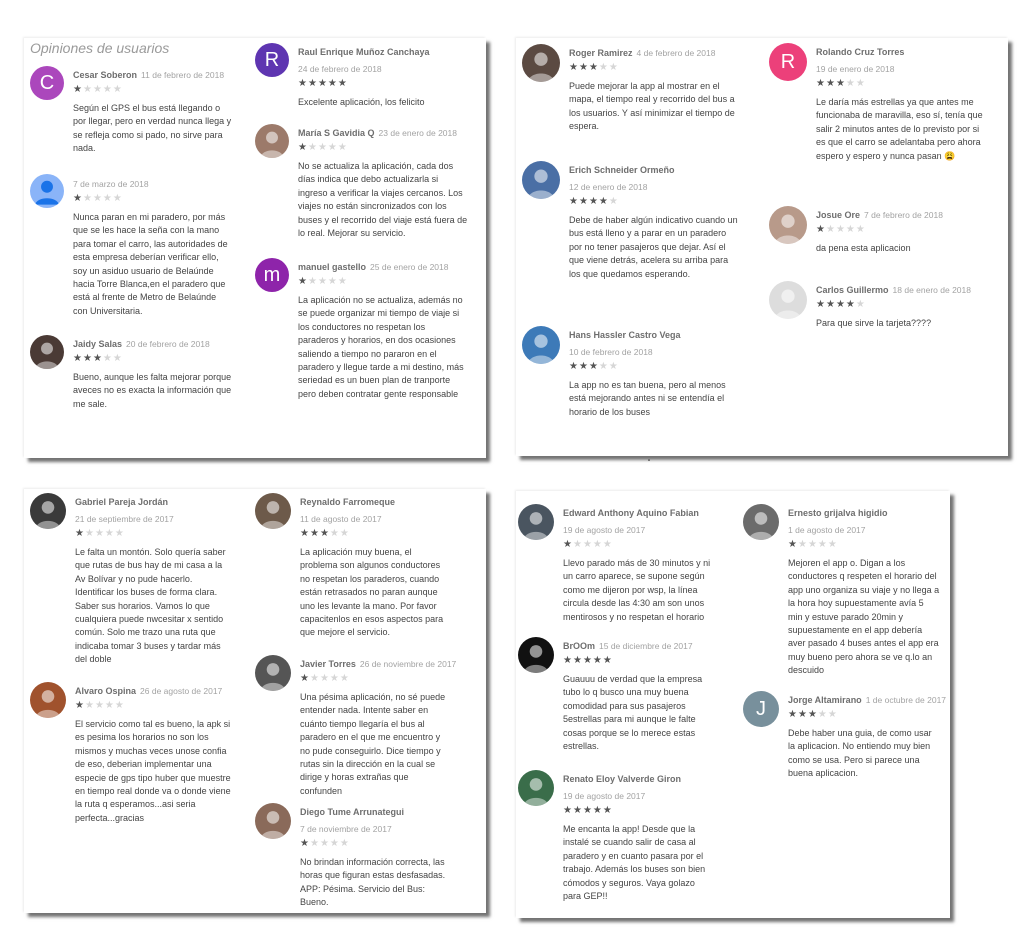  I want to click on review-date: 1 de octubre de 2017, so click(906, 700).